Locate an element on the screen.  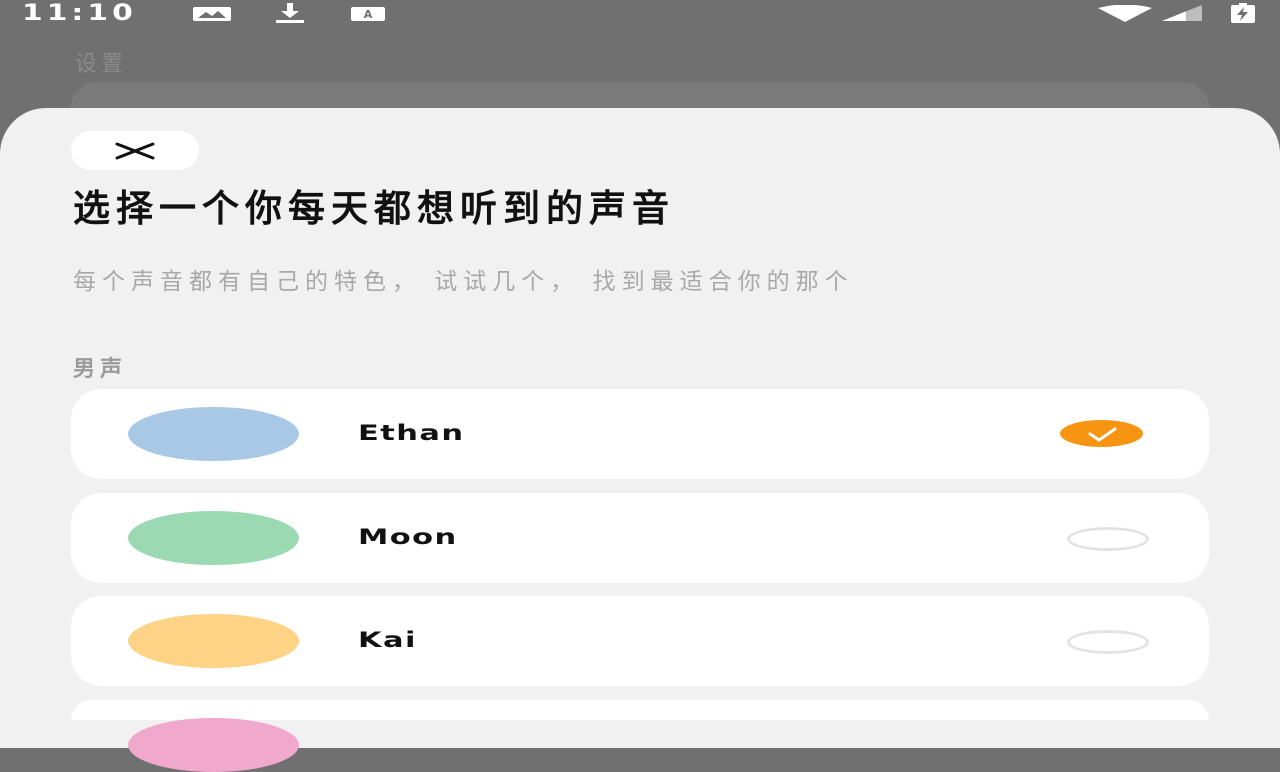
status-time: 11:10 is located at coordinates (79, 13).